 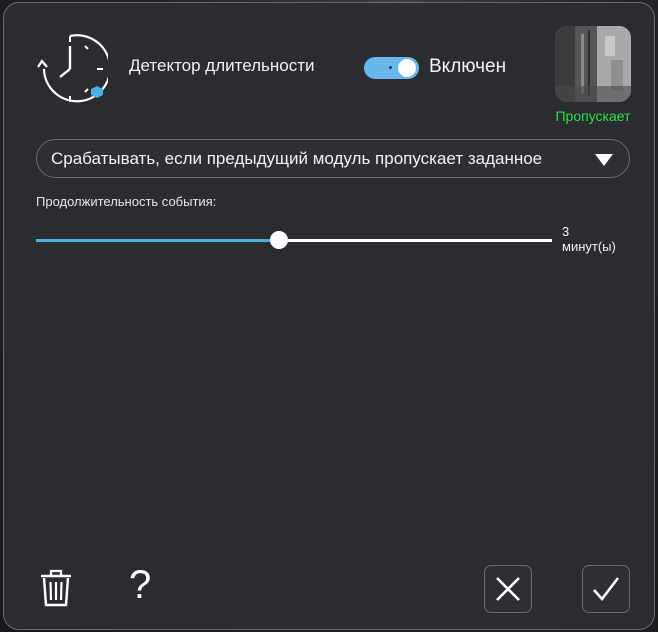 I want to click on duration-value-readout: 3 минут(ы), so click(x=589, y=239).